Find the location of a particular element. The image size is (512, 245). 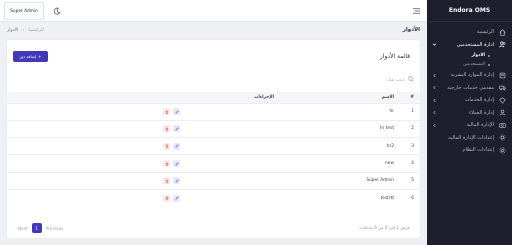

sidebar-item-clients: إدارة العملاء is located at coordinates (469, 113).